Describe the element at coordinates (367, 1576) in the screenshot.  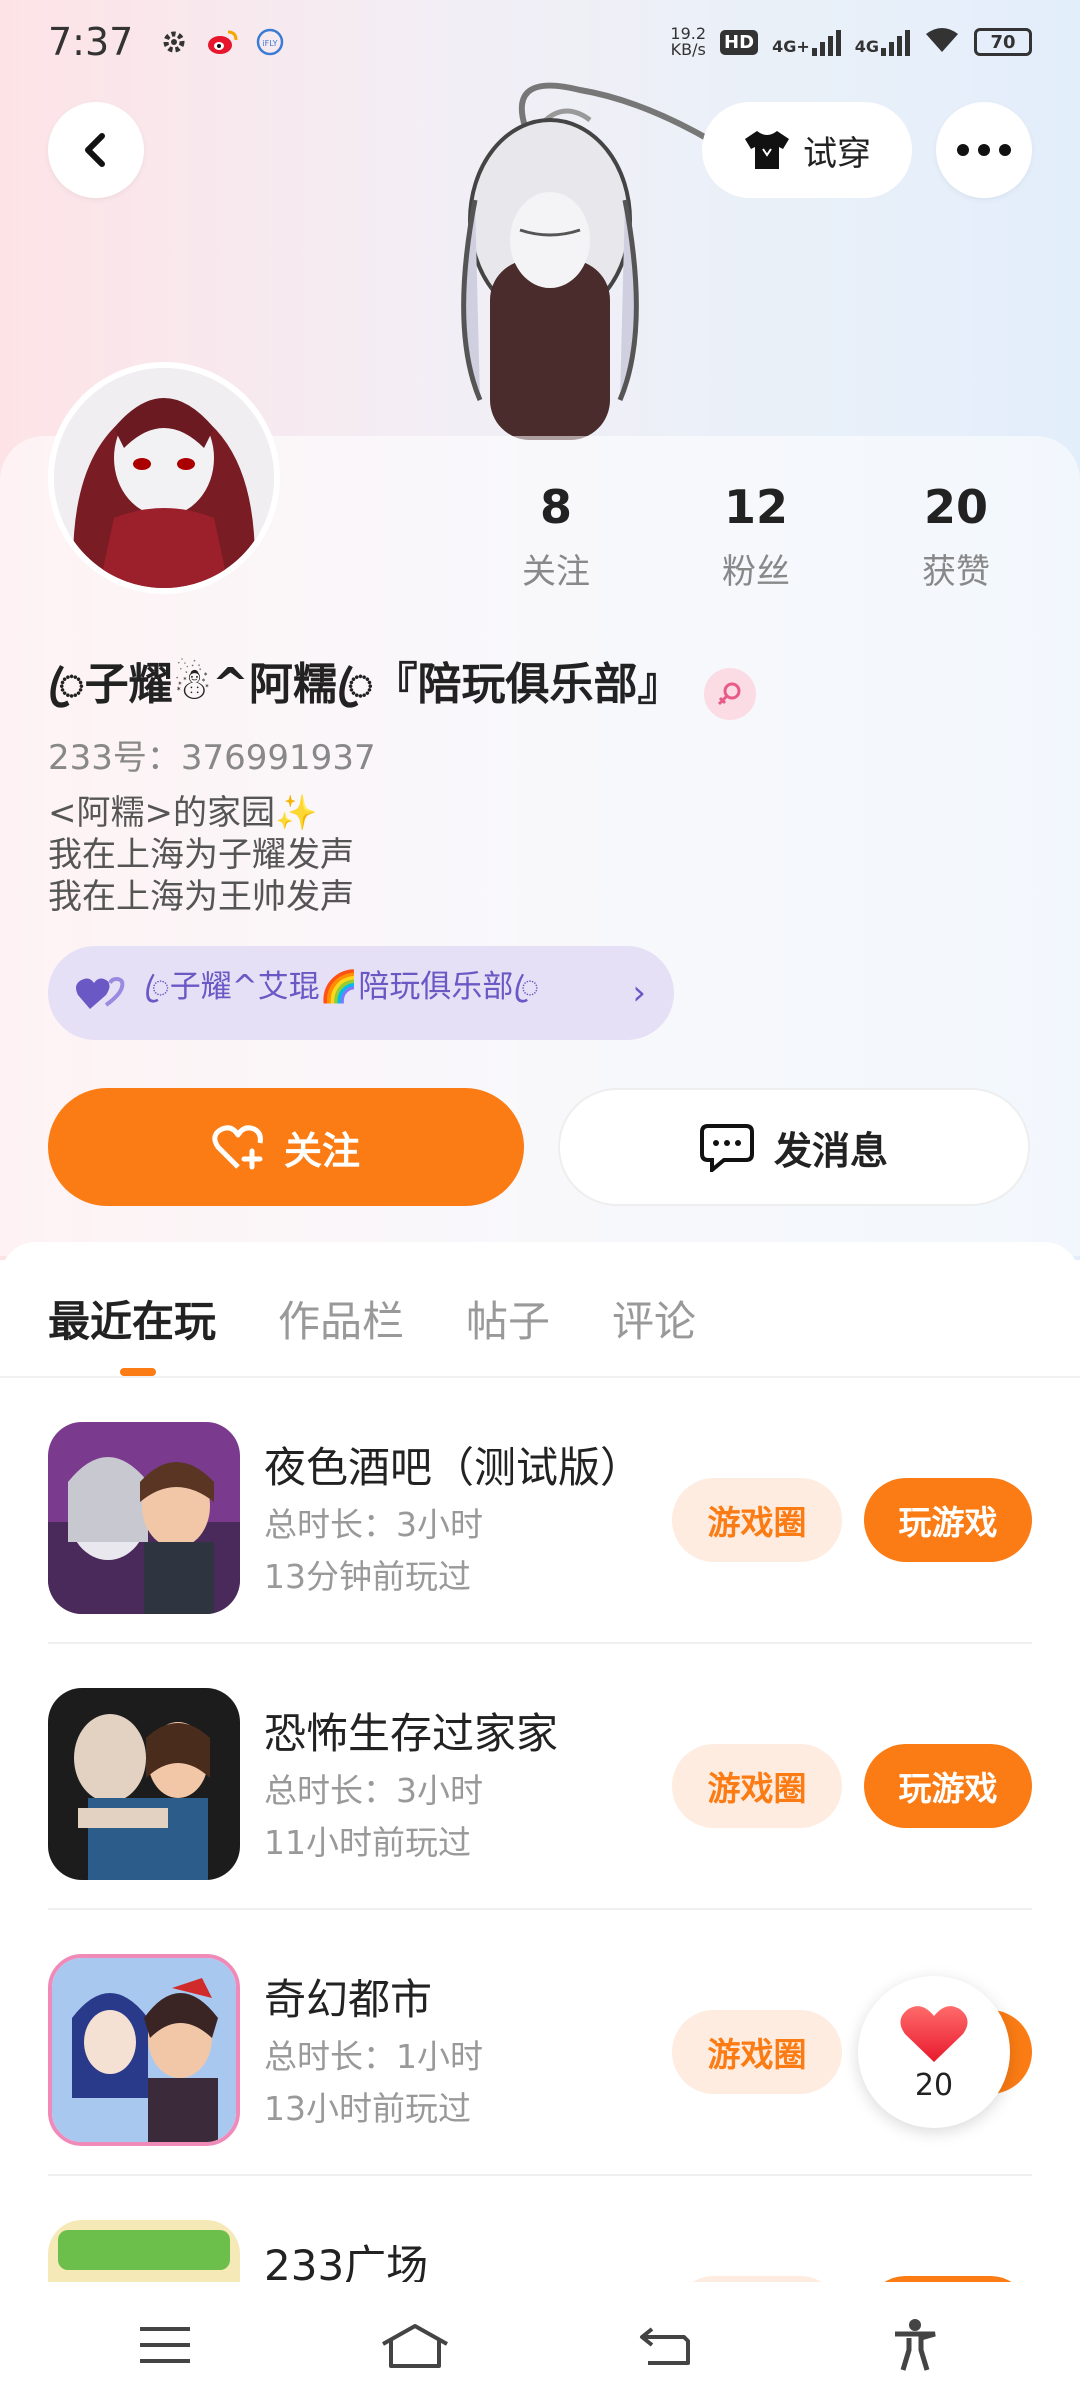
I see `game-last-played: 13分钟前玩过` at that location.